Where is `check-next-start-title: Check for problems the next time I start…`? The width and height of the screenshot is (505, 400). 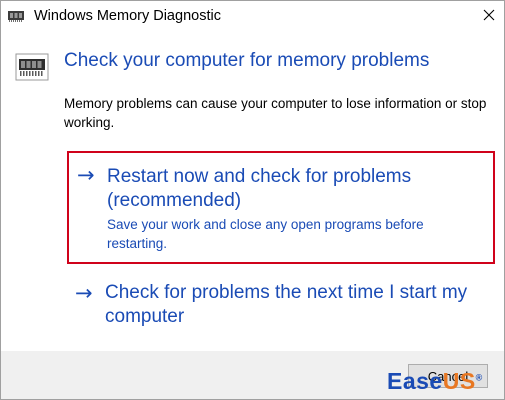
check-next-start-title: Check for problems the next time I start… is located at coordinates (286, 304).